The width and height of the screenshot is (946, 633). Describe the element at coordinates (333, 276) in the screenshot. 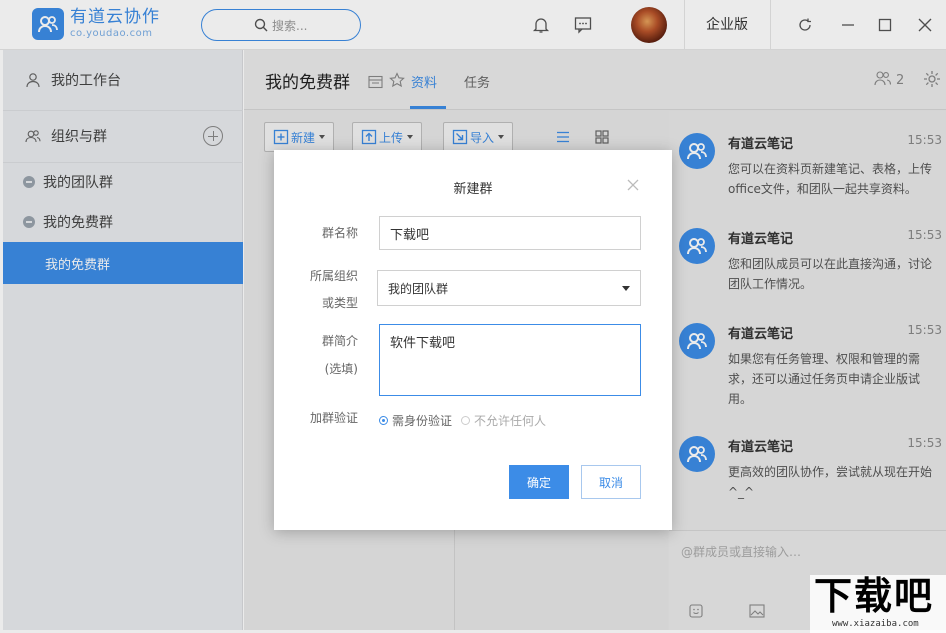

I see `org-label: 所属组织` at that location.